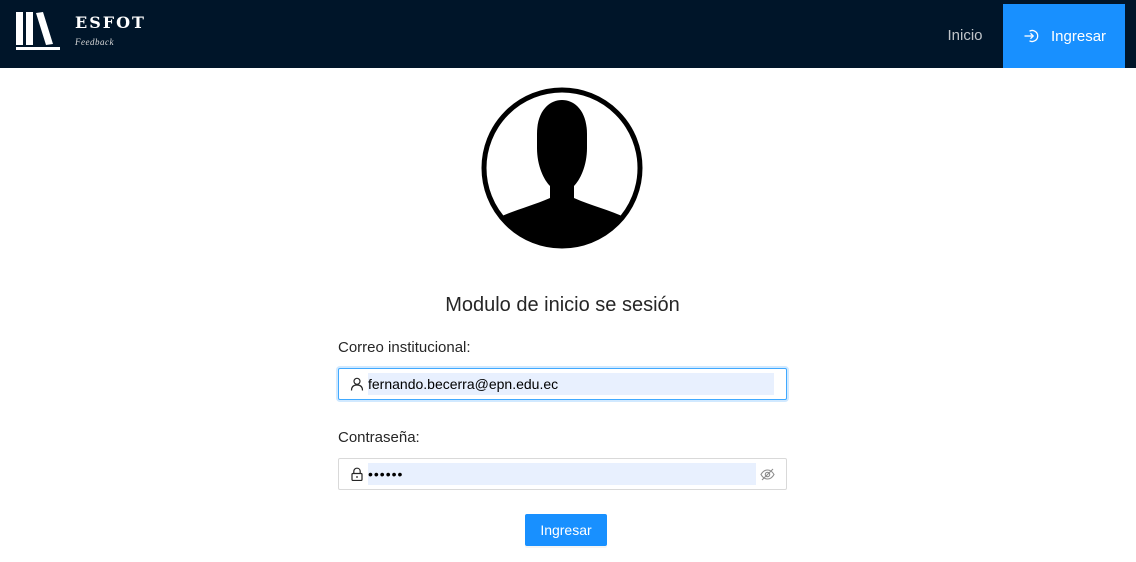  What do you see at coordinates (357, 474) in the screenshot?
I see `lock-icon` at bounding box center [357, 474].